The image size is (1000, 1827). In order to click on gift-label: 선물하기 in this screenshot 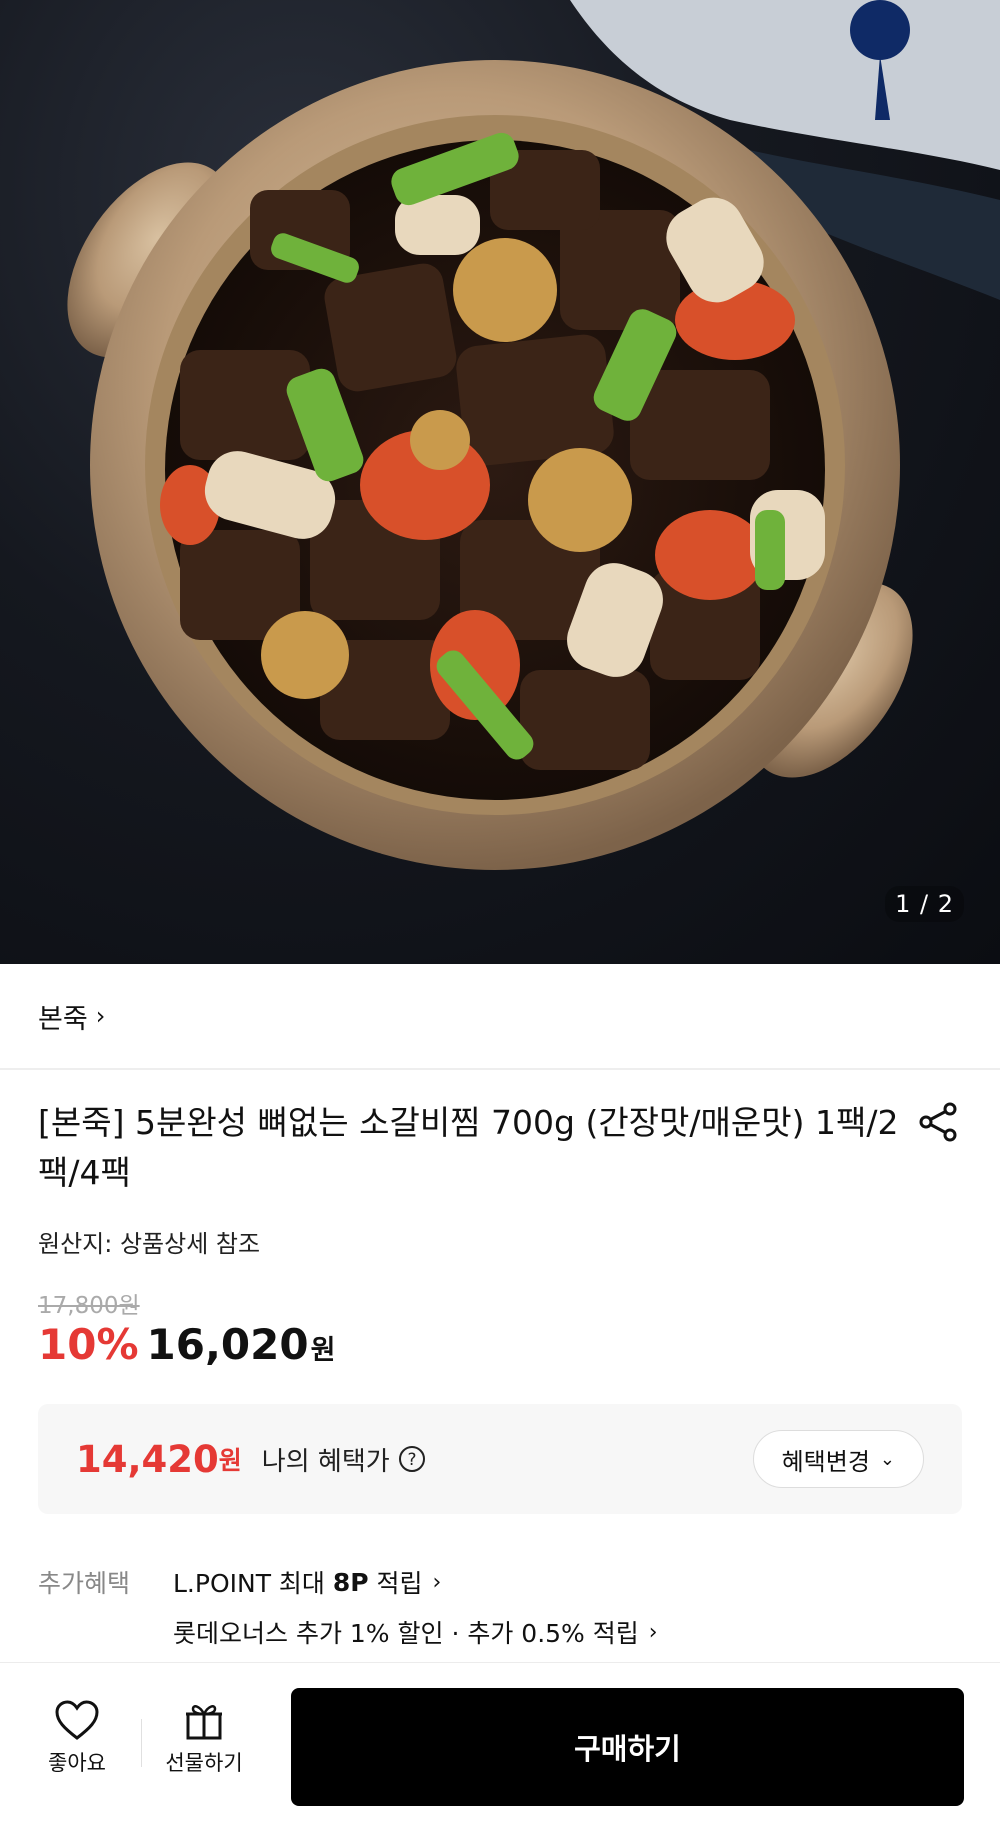, I will do `click(204, 1763)`.